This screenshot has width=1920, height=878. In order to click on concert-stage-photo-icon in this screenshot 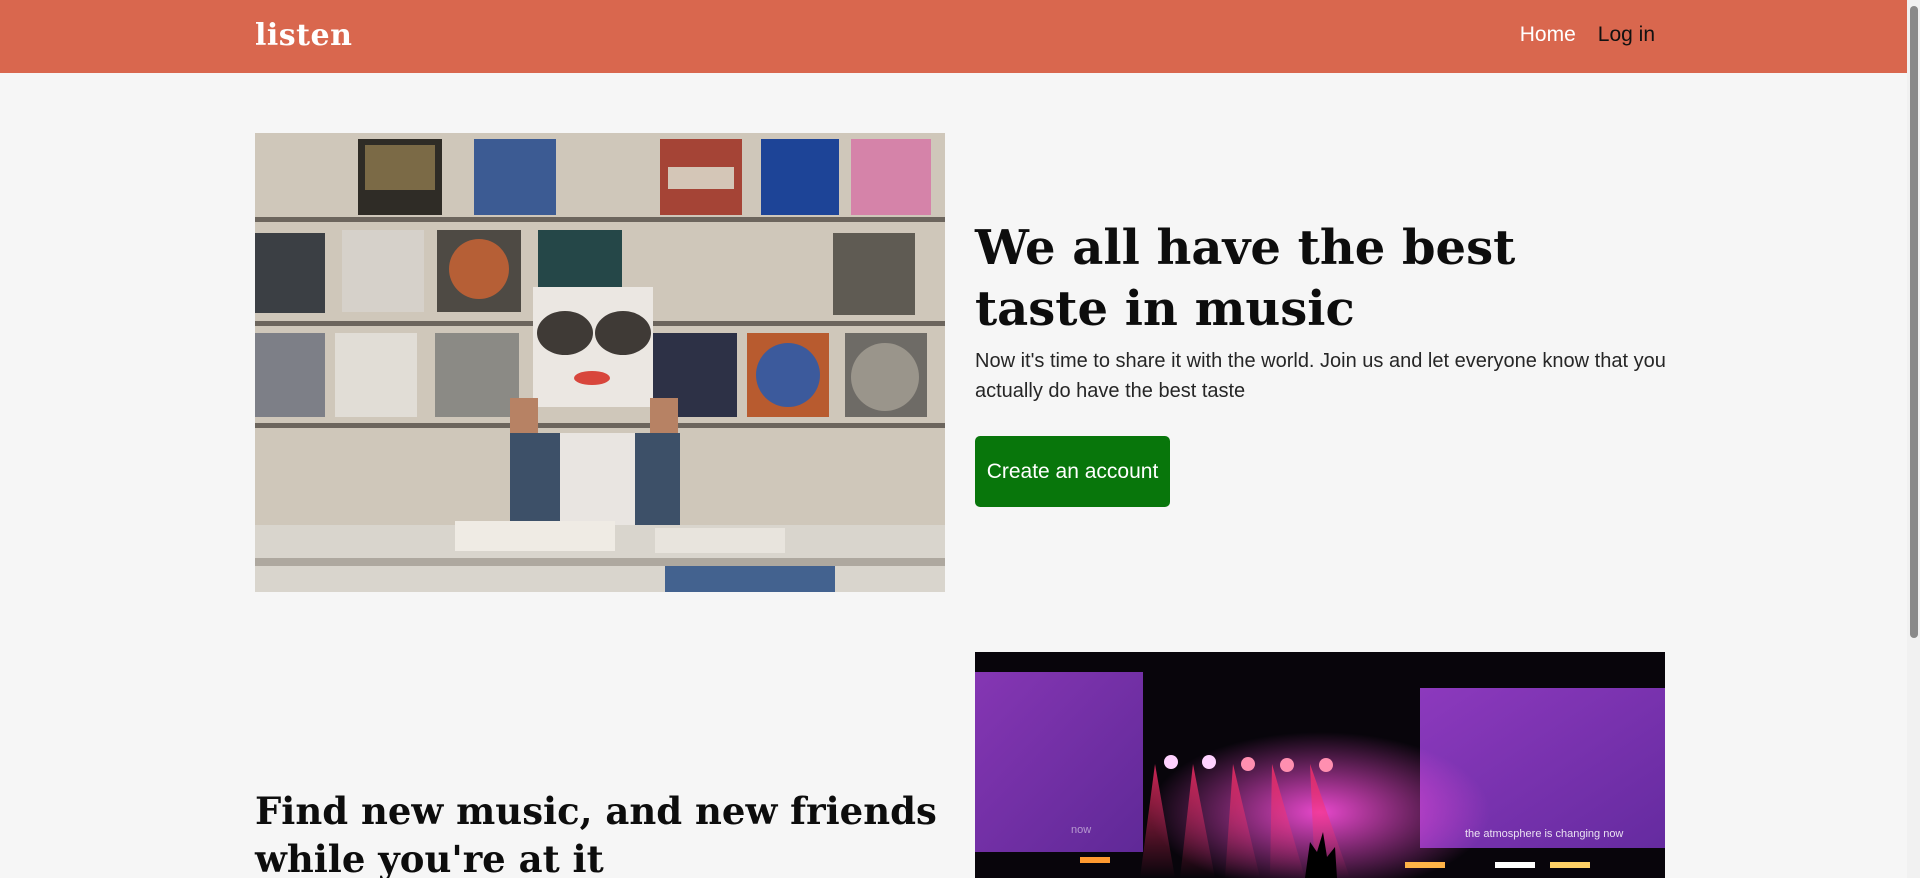, I will do `click(1320, 765)`.